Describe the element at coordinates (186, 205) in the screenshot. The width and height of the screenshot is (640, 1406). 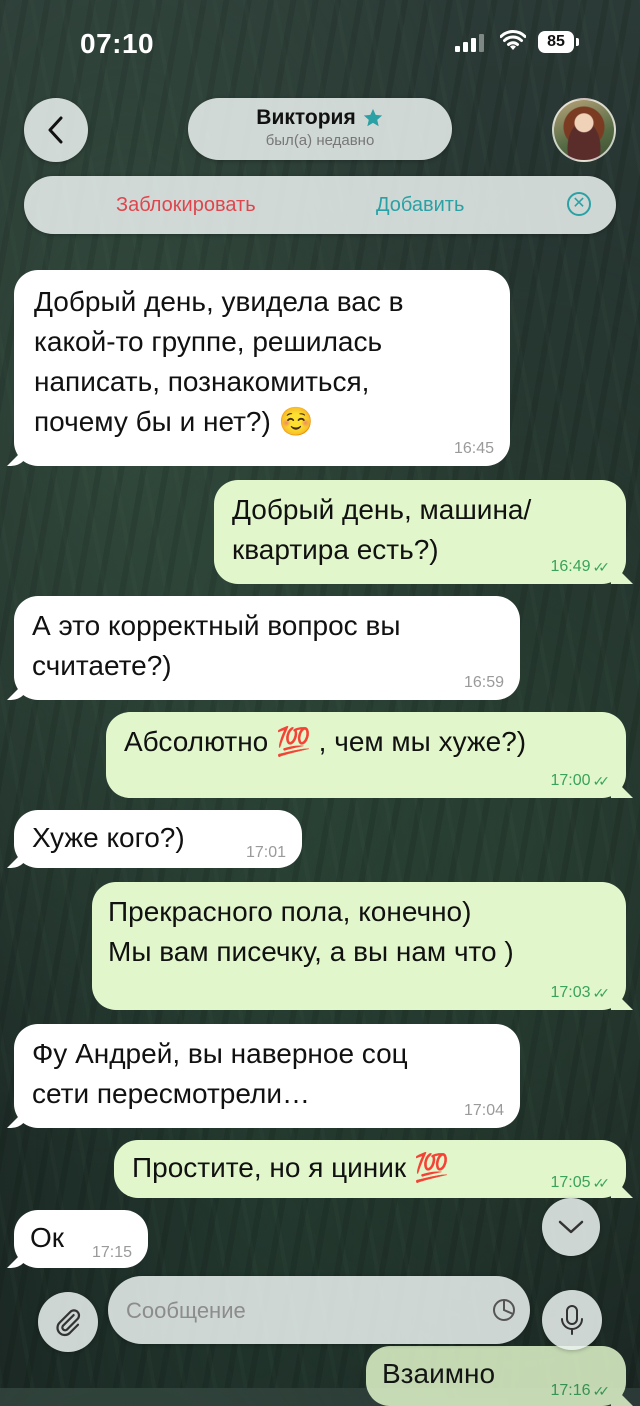
I see `block-button: Заблокировать` at that location.